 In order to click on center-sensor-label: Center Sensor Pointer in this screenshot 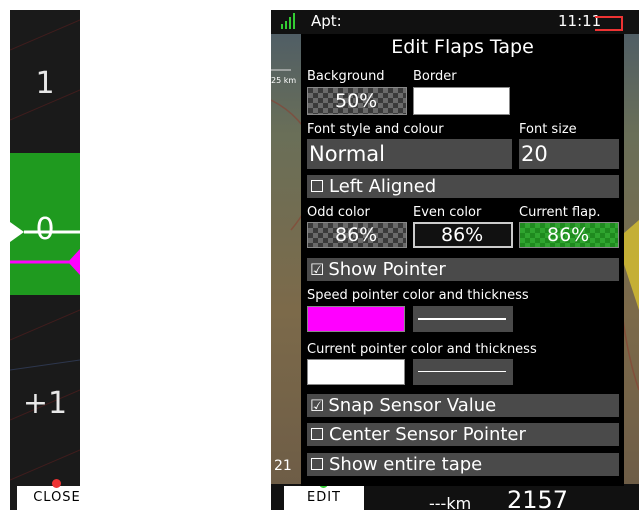, I will do `click(427, 434)`.